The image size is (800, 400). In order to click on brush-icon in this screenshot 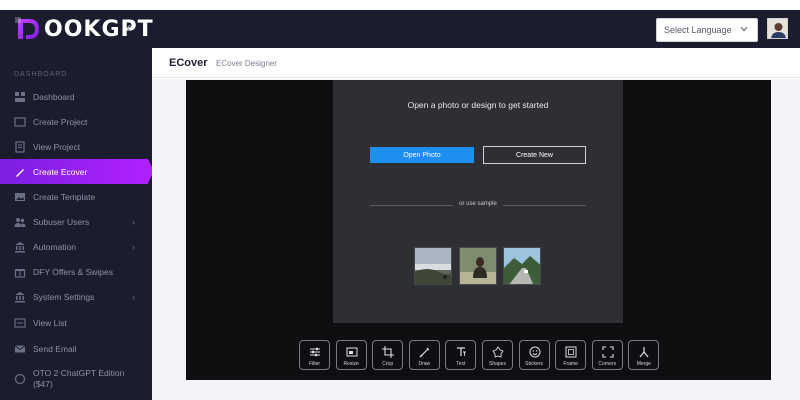, I will do `click(424, 352)`.